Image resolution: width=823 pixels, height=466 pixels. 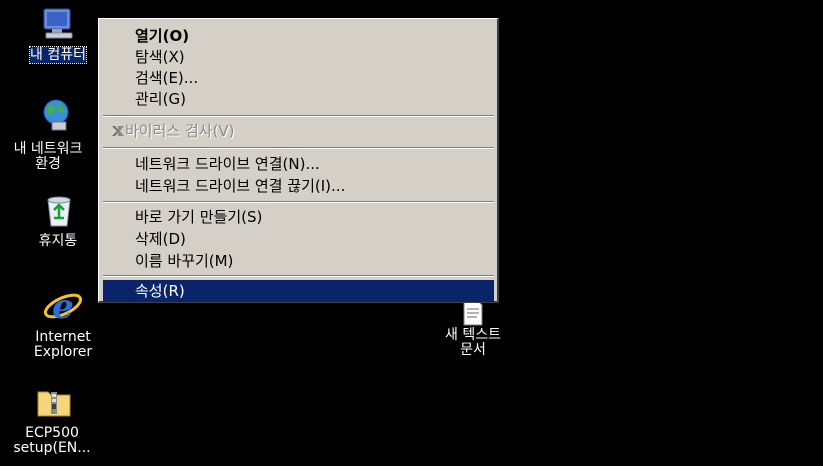 I want to click on desktop-icon-my-computer: 내 컴퓨터, so click(x=58, y=38).